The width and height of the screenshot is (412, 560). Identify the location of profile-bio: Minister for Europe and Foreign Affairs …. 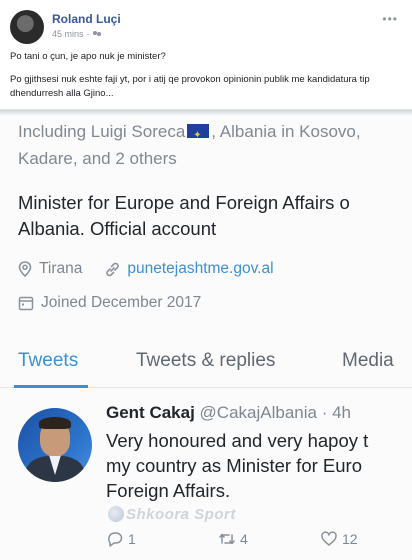
(184, 216).